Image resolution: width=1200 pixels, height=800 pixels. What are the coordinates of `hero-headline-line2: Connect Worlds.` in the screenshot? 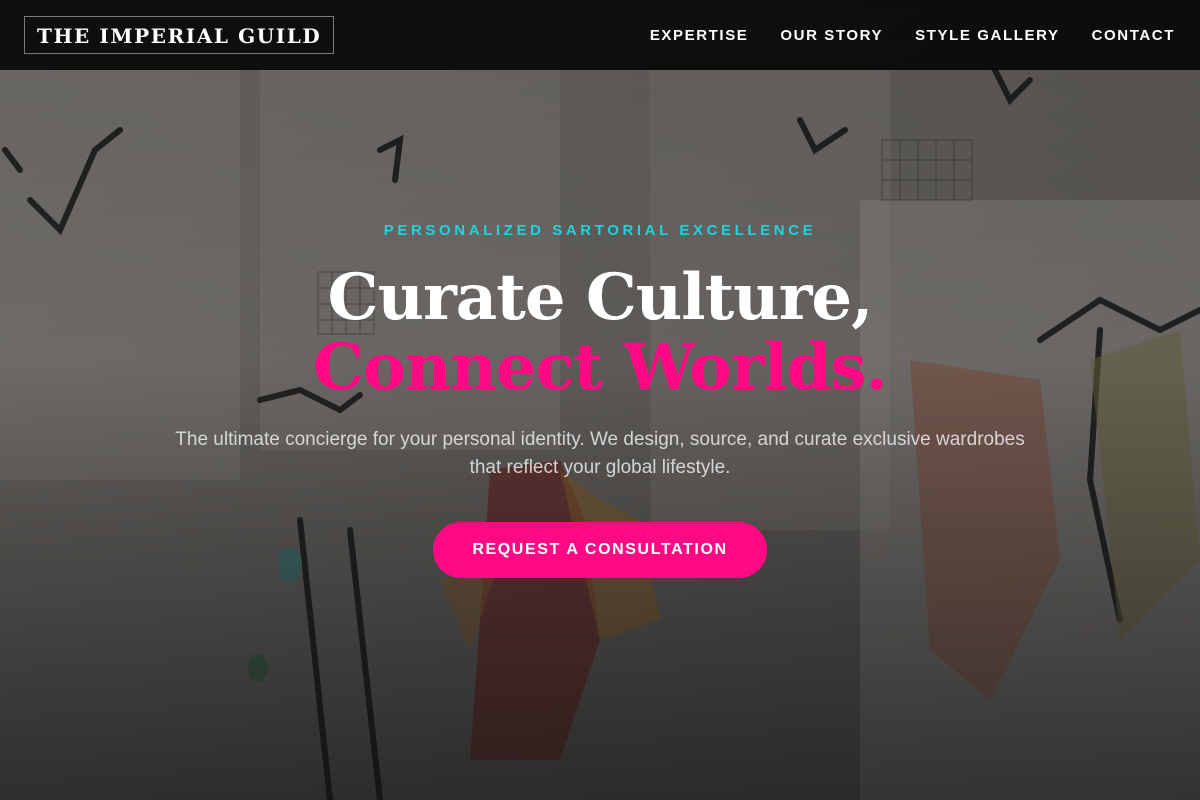 It's located at (600, 367).